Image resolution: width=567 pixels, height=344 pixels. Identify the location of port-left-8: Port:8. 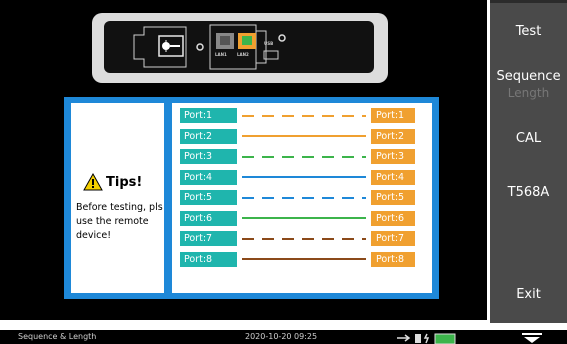
(208, 259).